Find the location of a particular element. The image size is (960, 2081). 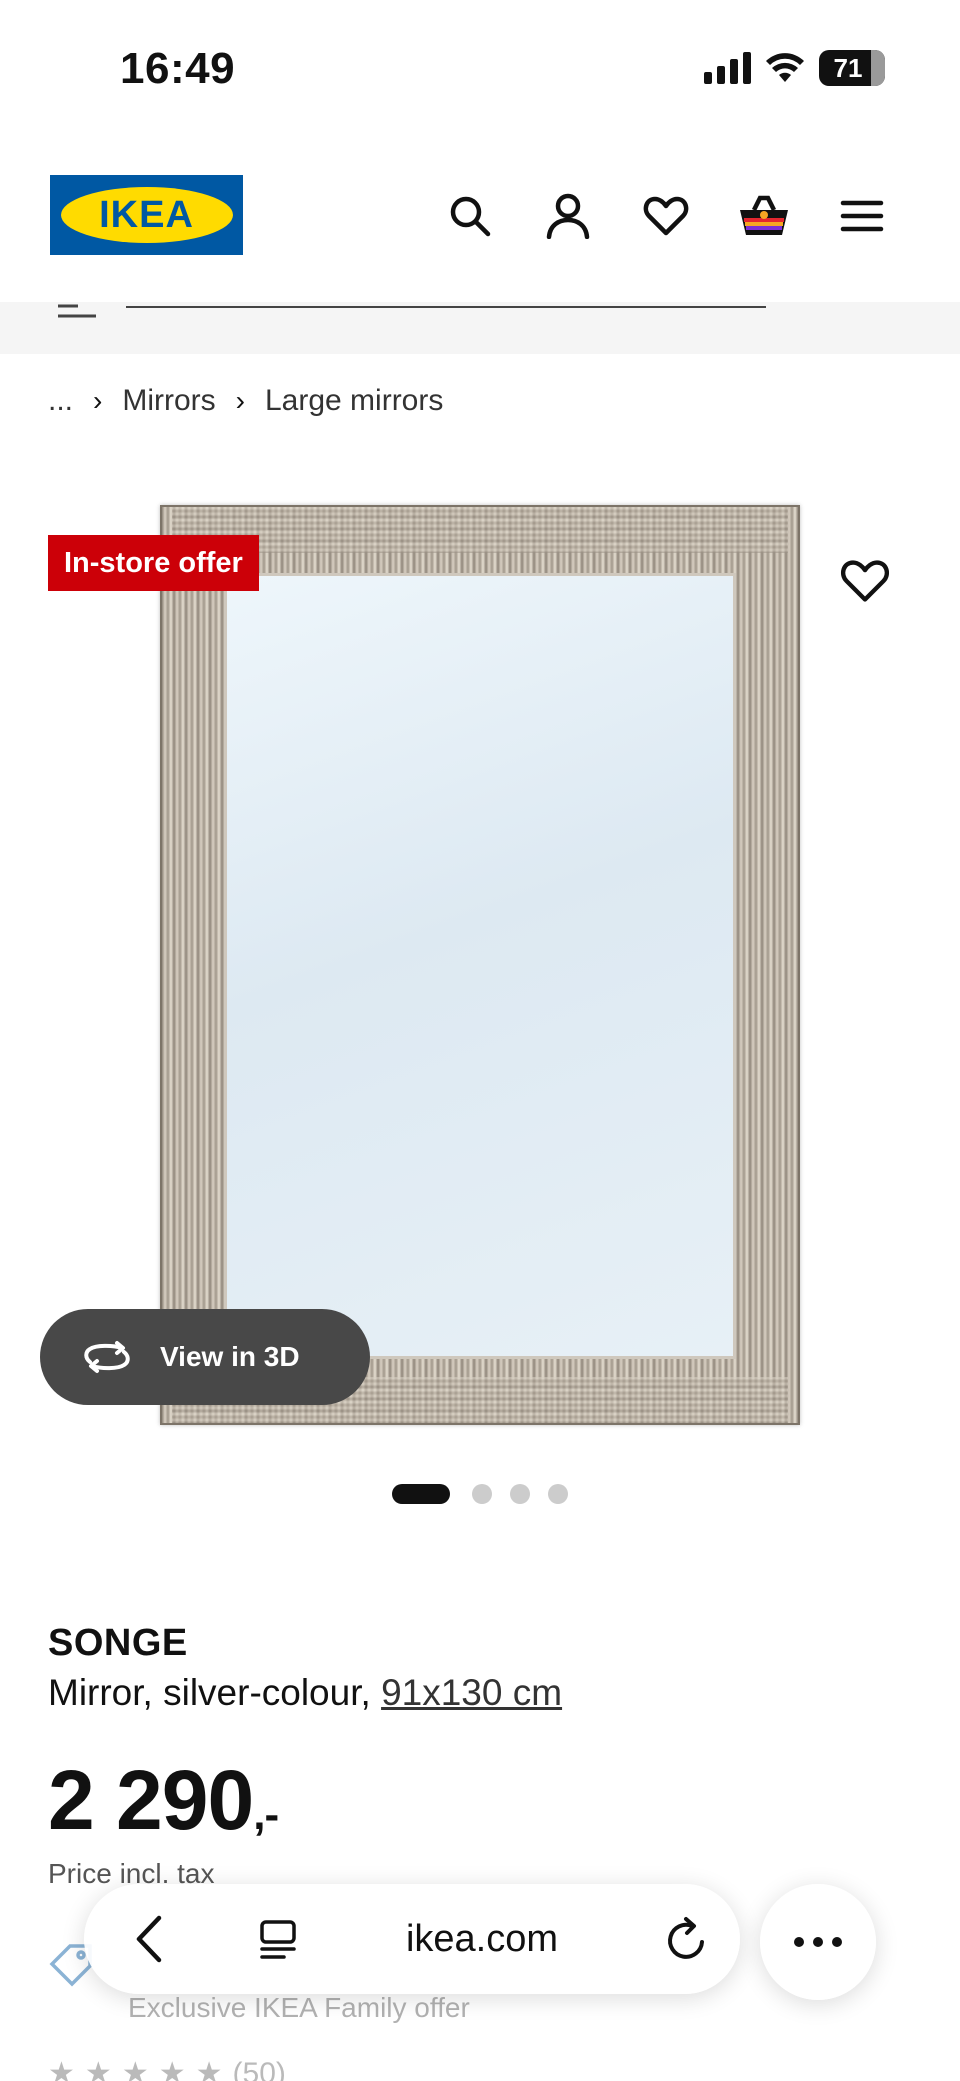

breadcrumb-large-mirrors: Large mirrors is located at coordinates (354, 401).